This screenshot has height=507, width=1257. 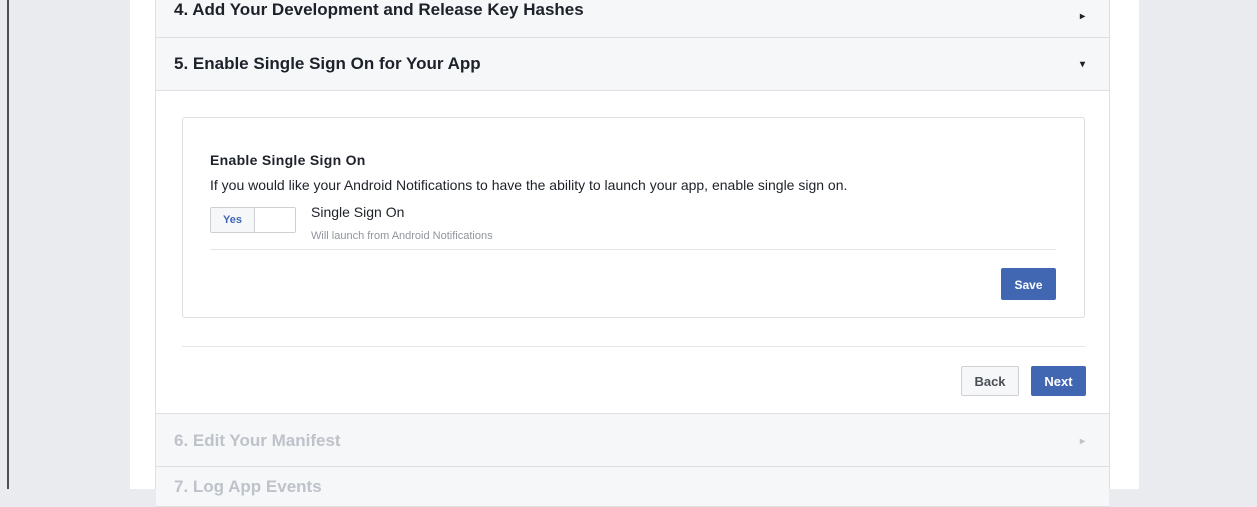 I want to click on sso-setting-sublabel: Will launch from Android Notifications, so click(x=402, y=236).